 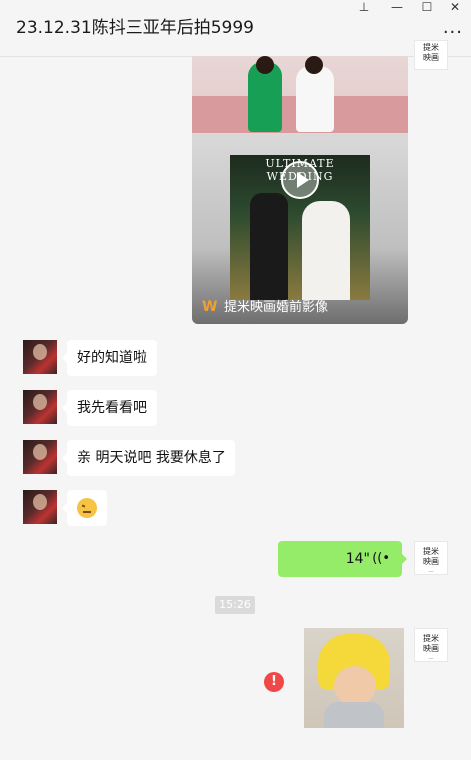 What do you see at coordinates (235, 605) in the screenshot?
I see `message-timestamp: 15:26` at bounding box center [235, 605].